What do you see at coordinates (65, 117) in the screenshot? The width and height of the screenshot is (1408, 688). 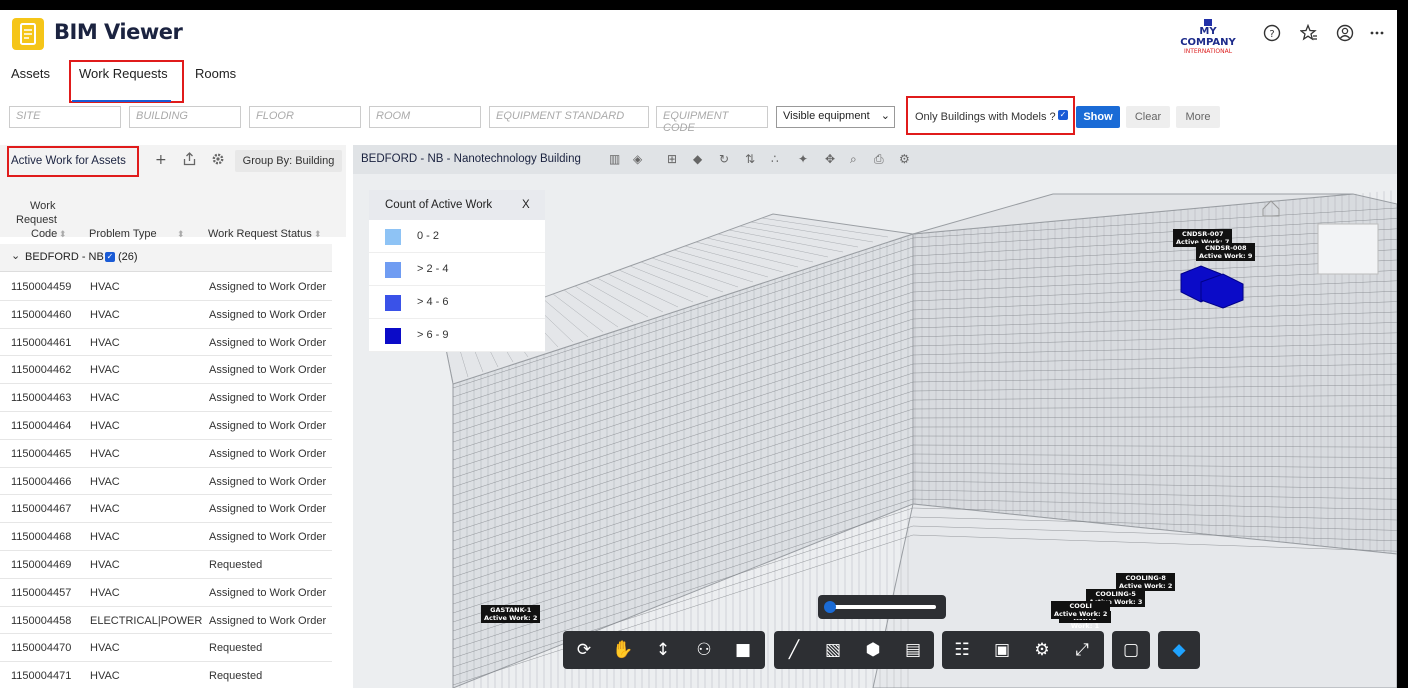 I see `site-filter-input: SITE` at bounding box center [65, 117].